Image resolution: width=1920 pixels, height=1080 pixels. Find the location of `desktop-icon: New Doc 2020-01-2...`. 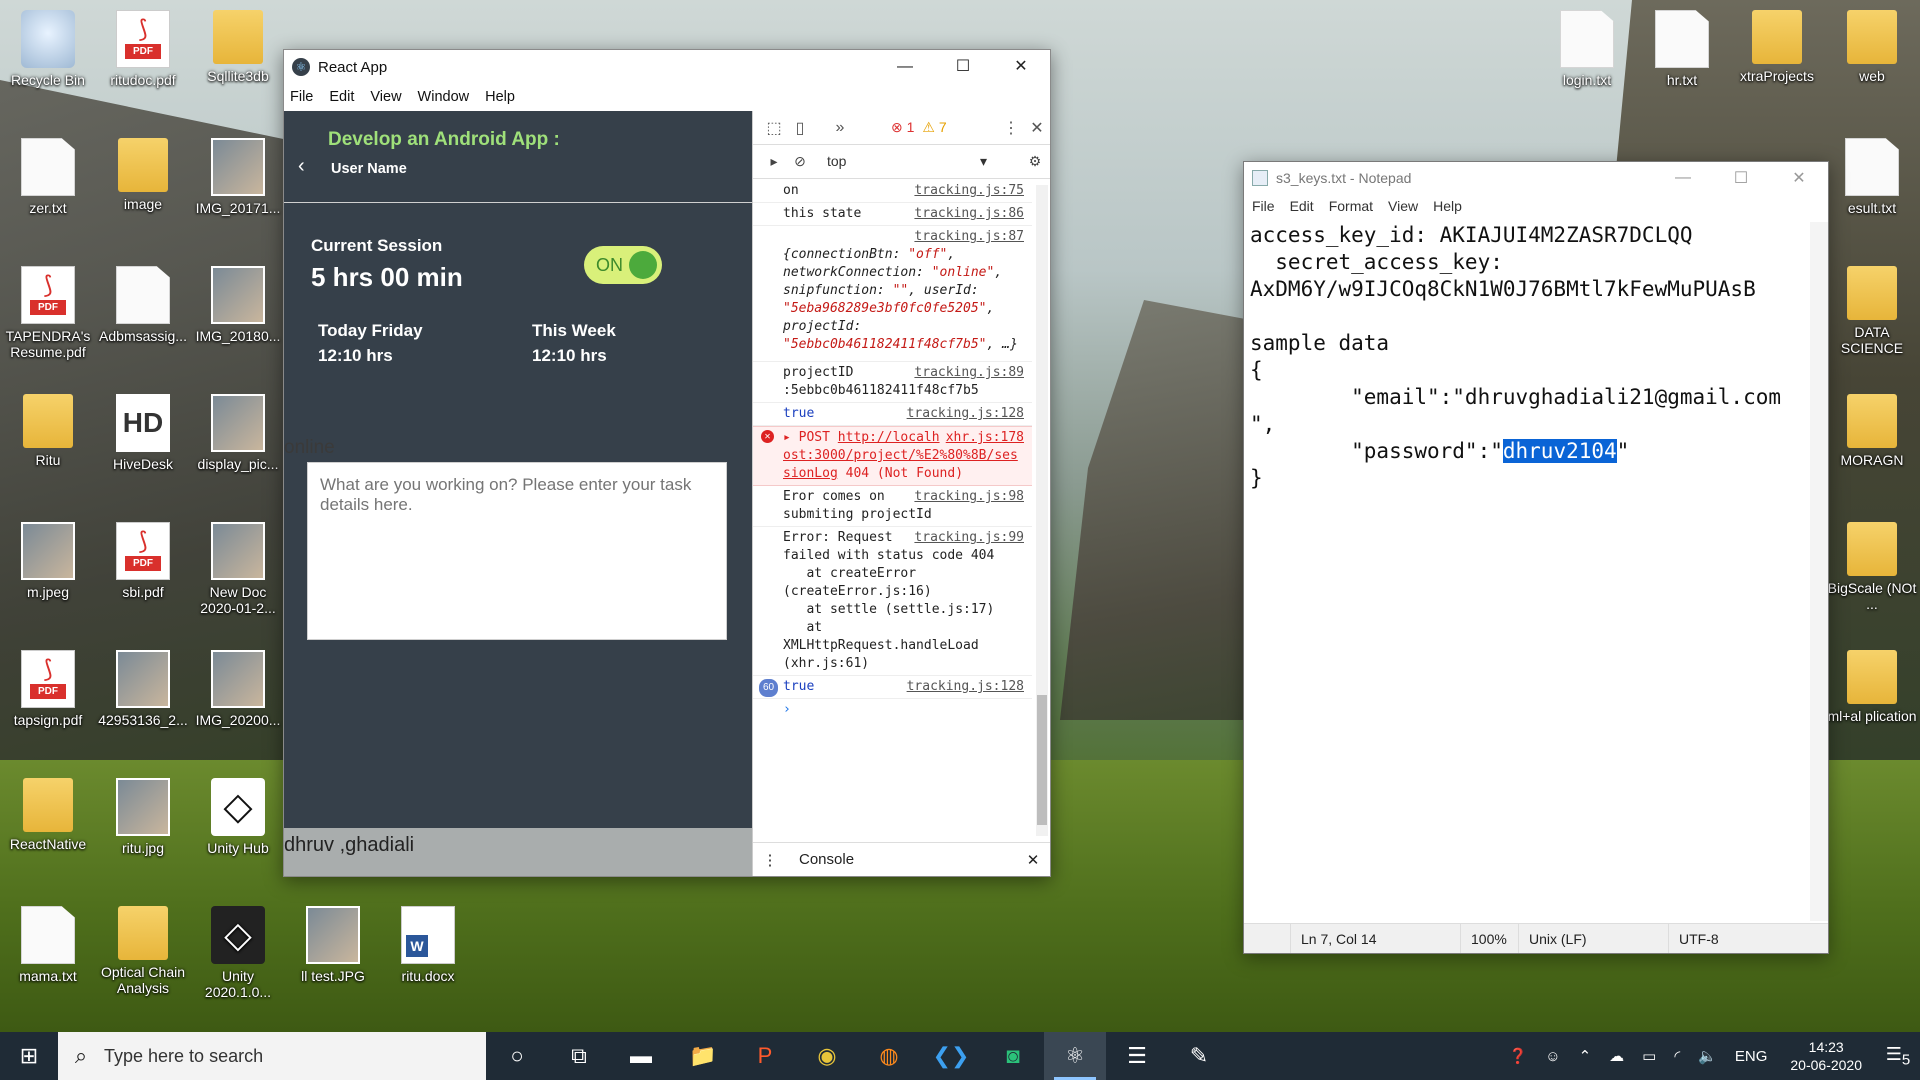

desktop-icon: New Doc 2020-01-2... is located at coordinates (238, 569).